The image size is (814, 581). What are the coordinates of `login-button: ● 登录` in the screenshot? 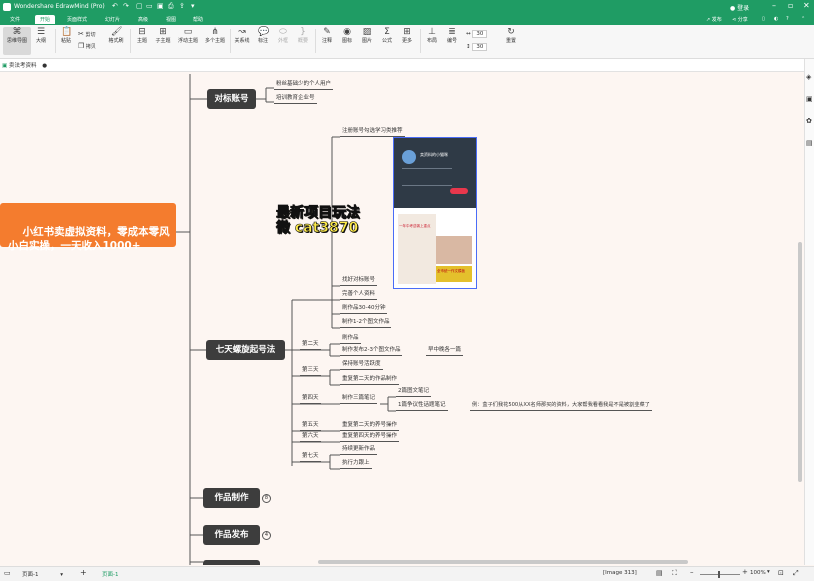 It's located at (739, 7).